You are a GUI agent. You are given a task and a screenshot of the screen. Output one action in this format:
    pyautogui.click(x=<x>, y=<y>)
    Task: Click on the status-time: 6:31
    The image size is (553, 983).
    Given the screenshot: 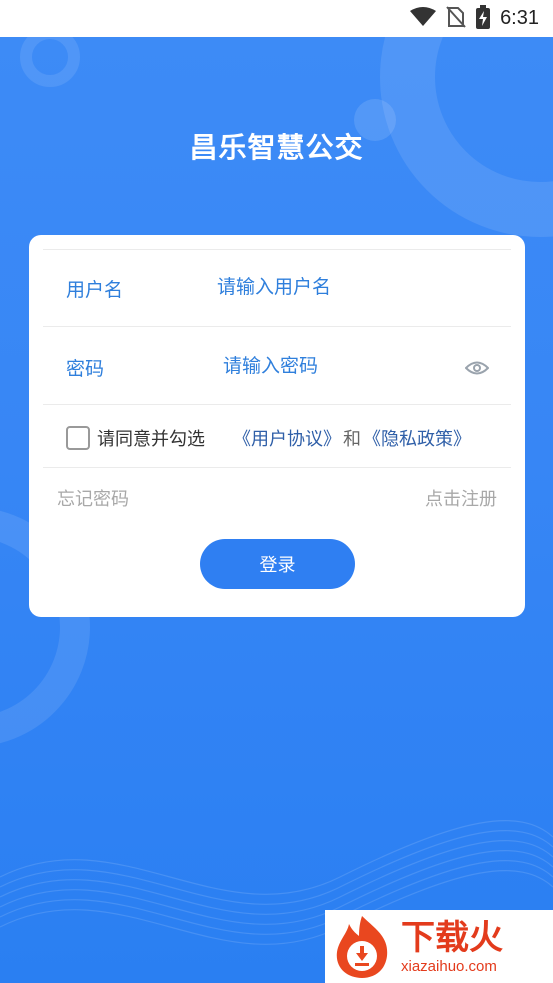 What is the action you would take?
    pyautogui.click(x=519, y=18)
    